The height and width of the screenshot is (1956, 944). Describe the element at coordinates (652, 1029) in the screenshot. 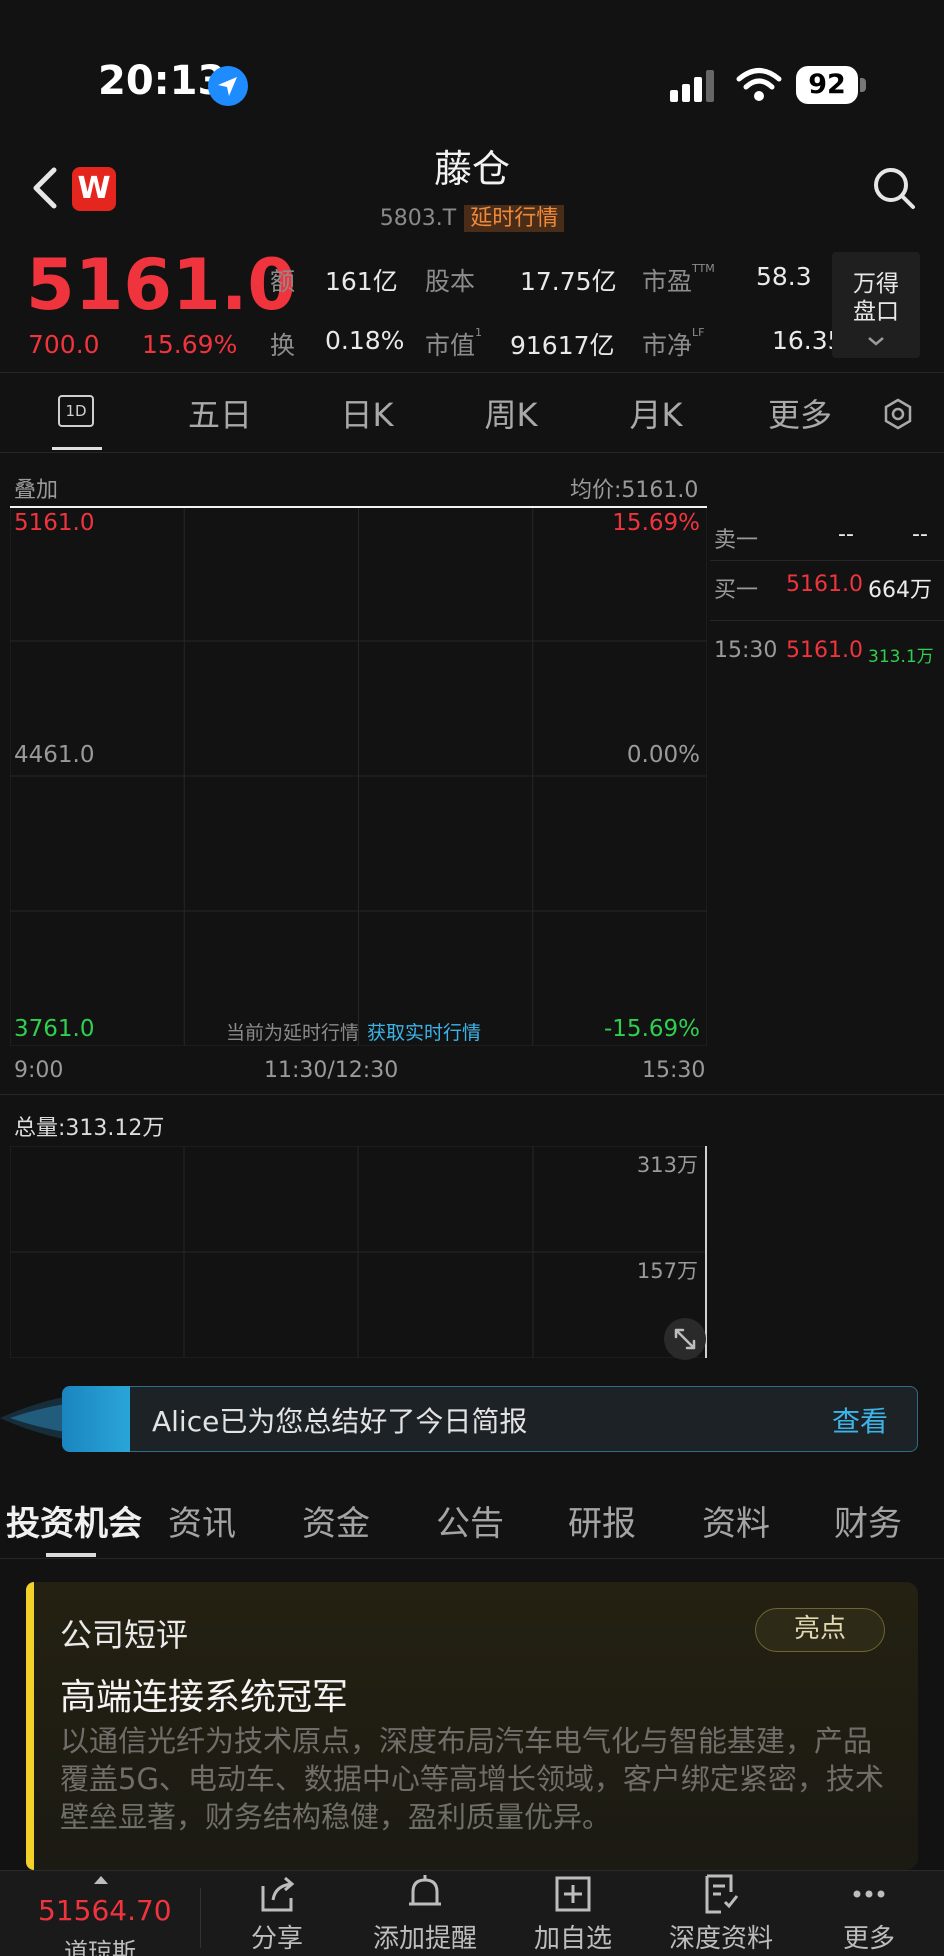

I see `y-tick-right-low: -15.69%` at that location.